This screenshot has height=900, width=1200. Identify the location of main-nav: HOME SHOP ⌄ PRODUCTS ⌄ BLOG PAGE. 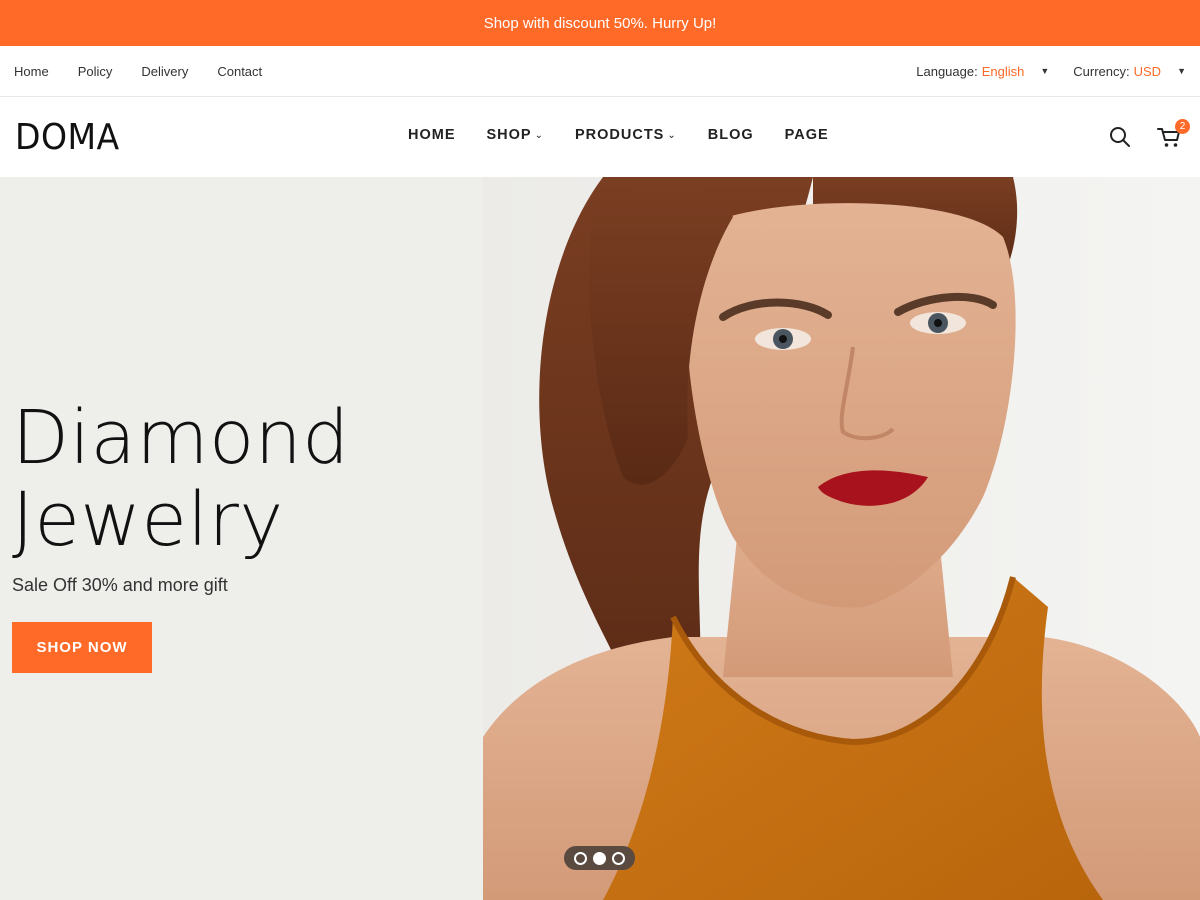
(634, 135).